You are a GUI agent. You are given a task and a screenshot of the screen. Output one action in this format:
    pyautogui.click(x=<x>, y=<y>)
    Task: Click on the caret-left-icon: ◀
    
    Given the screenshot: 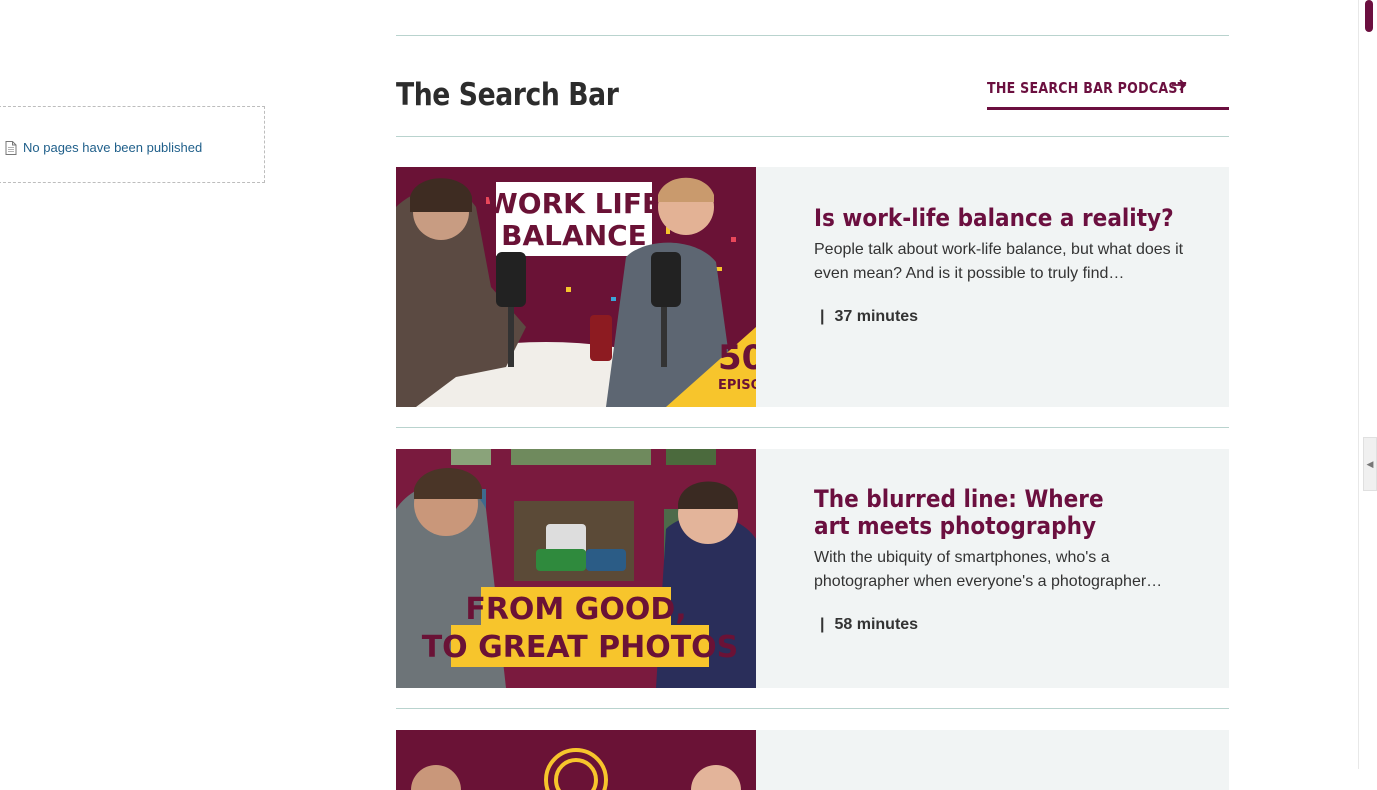 What is the action you would take?
    pyautogui.click(x=1370, y=463)
    